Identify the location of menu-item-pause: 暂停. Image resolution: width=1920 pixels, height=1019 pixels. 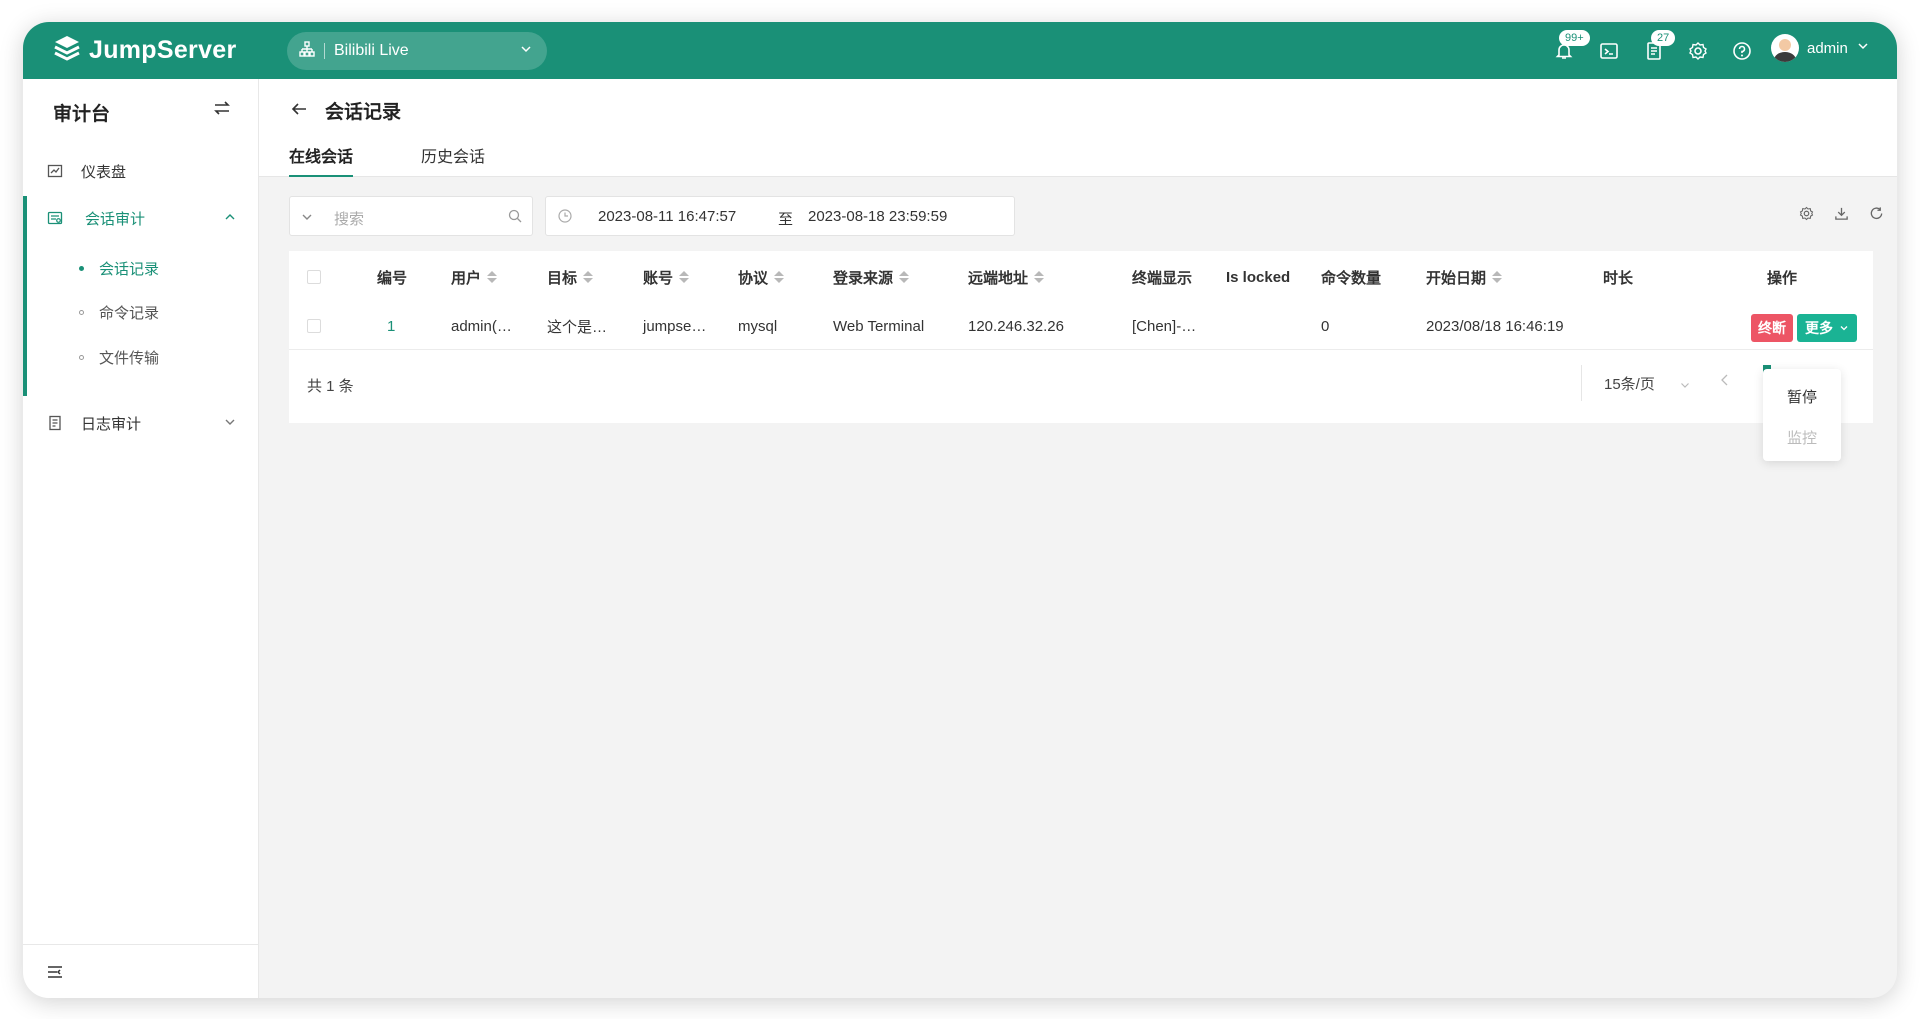
(1802, 396).